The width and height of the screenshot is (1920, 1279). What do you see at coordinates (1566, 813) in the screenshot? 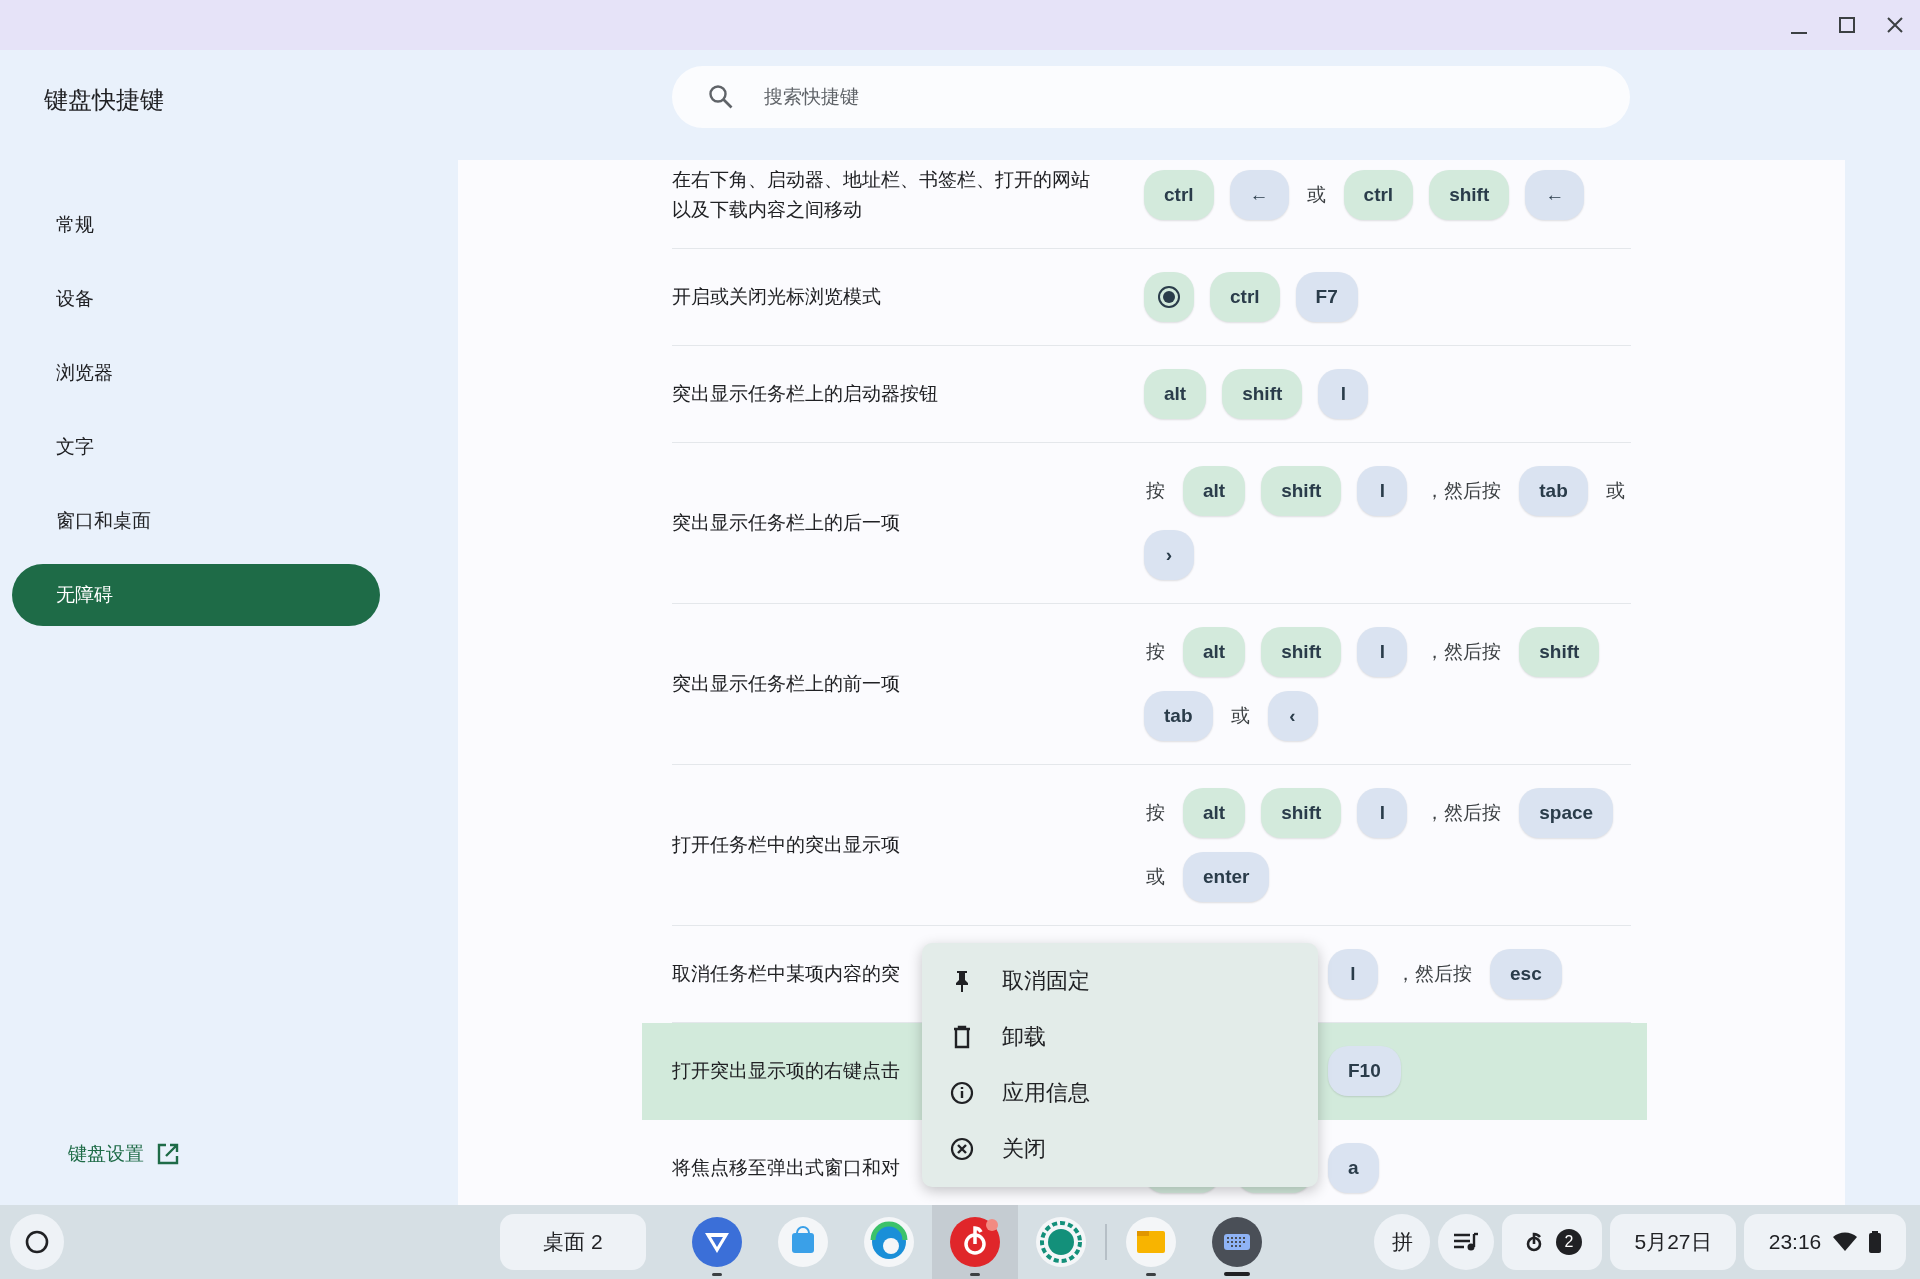
I see `key-label: space` at bounding box center [1566, 813].